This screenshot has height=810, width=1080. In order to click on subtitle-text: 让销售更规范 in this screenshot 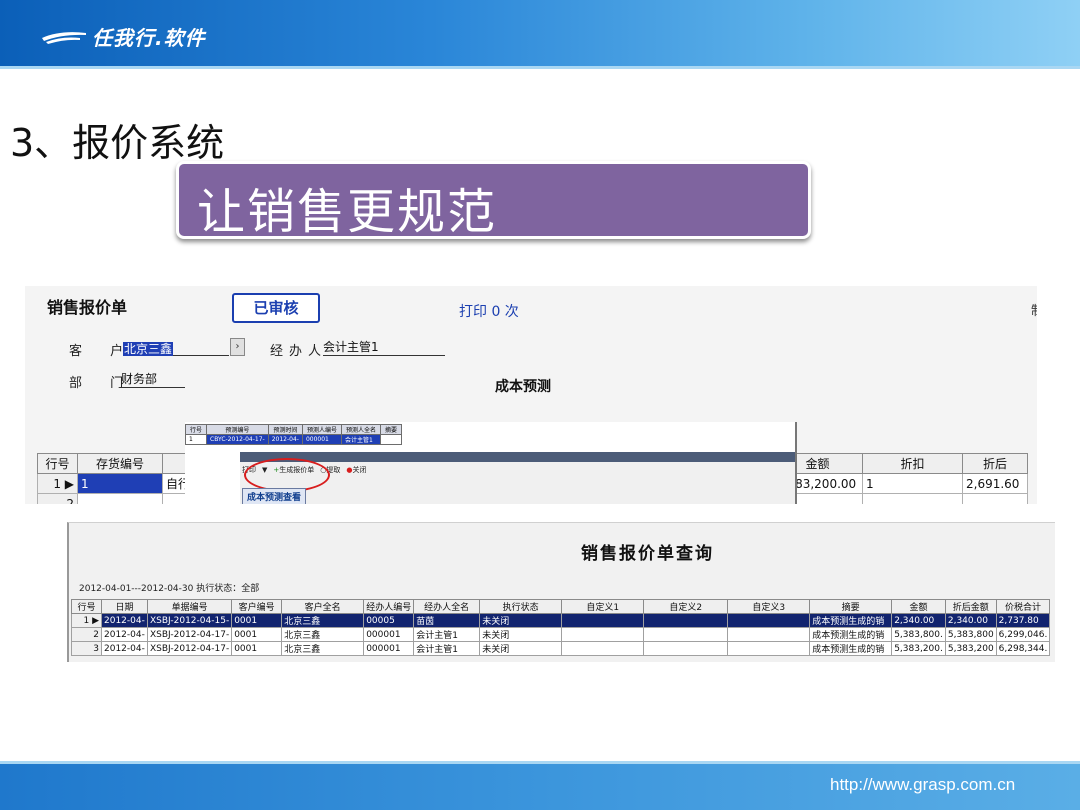, I will do `click(347, 212)`.